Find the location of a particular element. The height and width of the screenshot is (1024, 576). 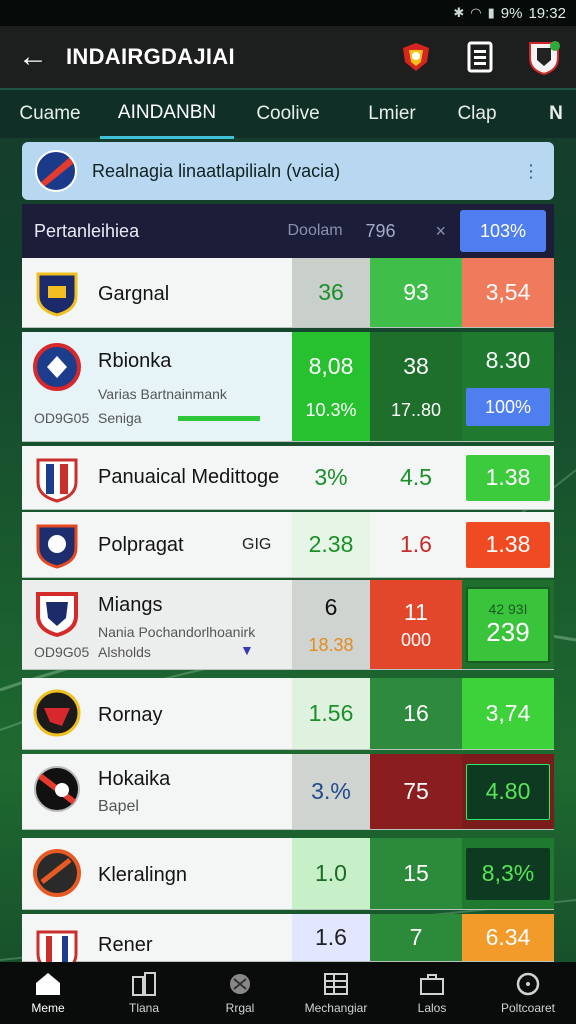

odds-value: 6 is located at coordinates (331, 606).